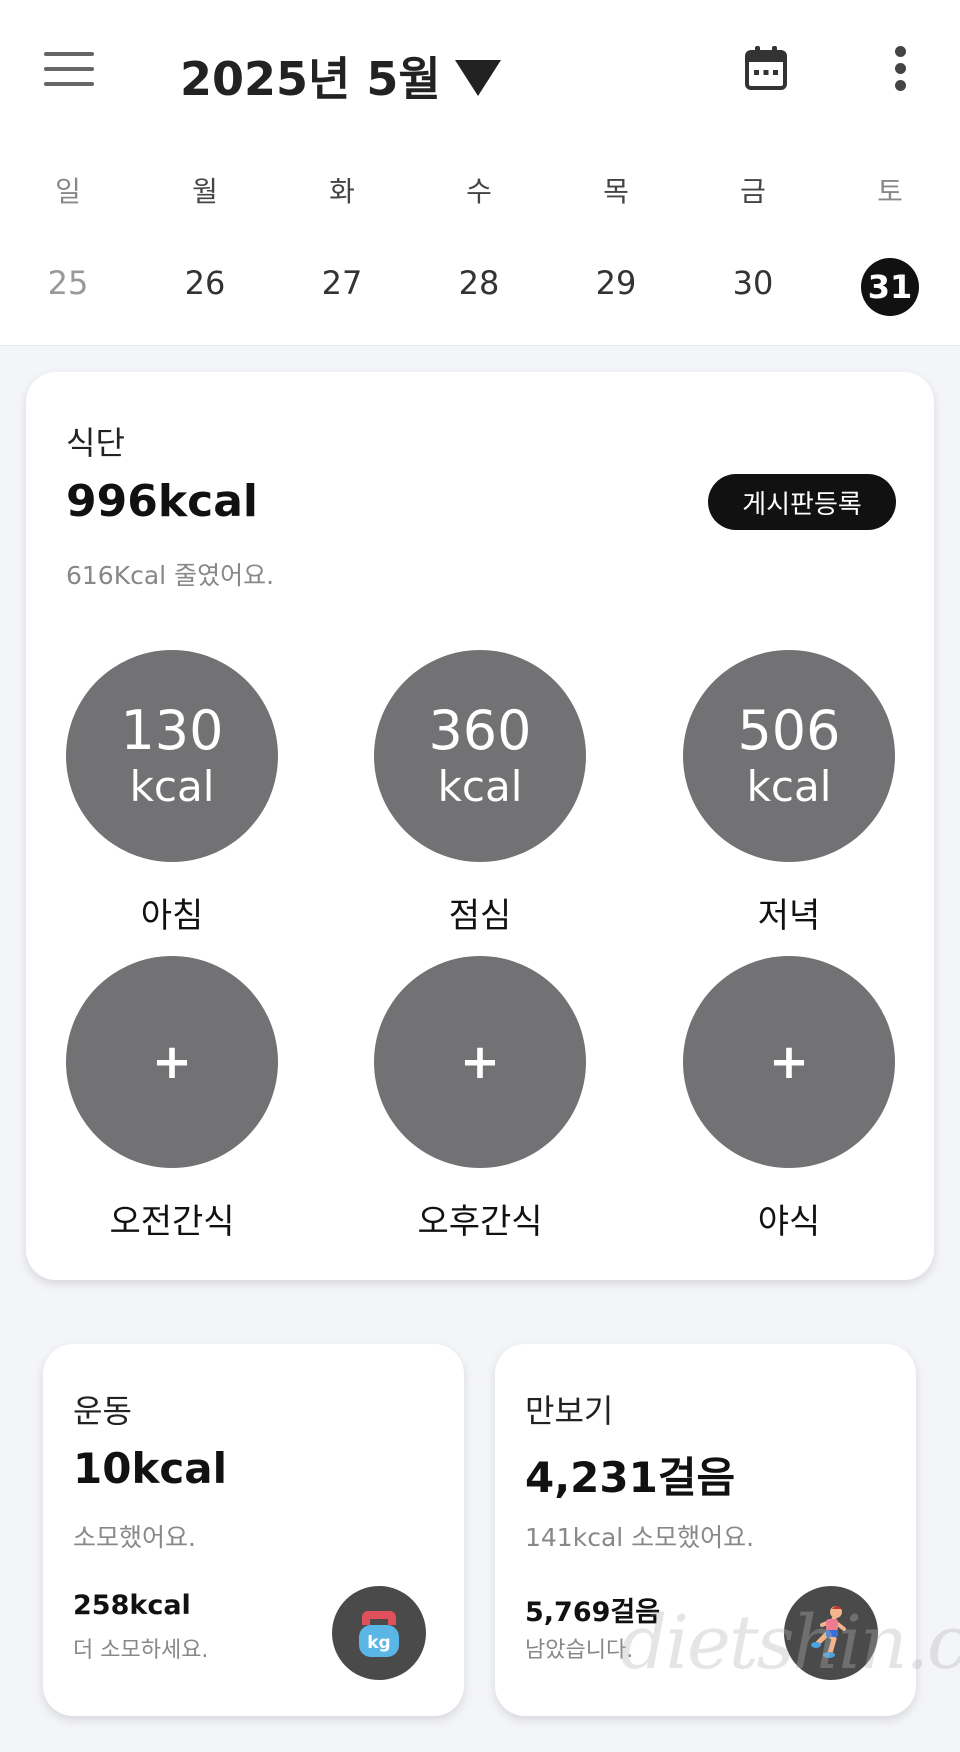 The height and width of the screenshot is (1752, 960). What do you see at coordinates (205, 191) in the screenshot?
I see `weekday-mon: 월` at bounding box center [205, 191].